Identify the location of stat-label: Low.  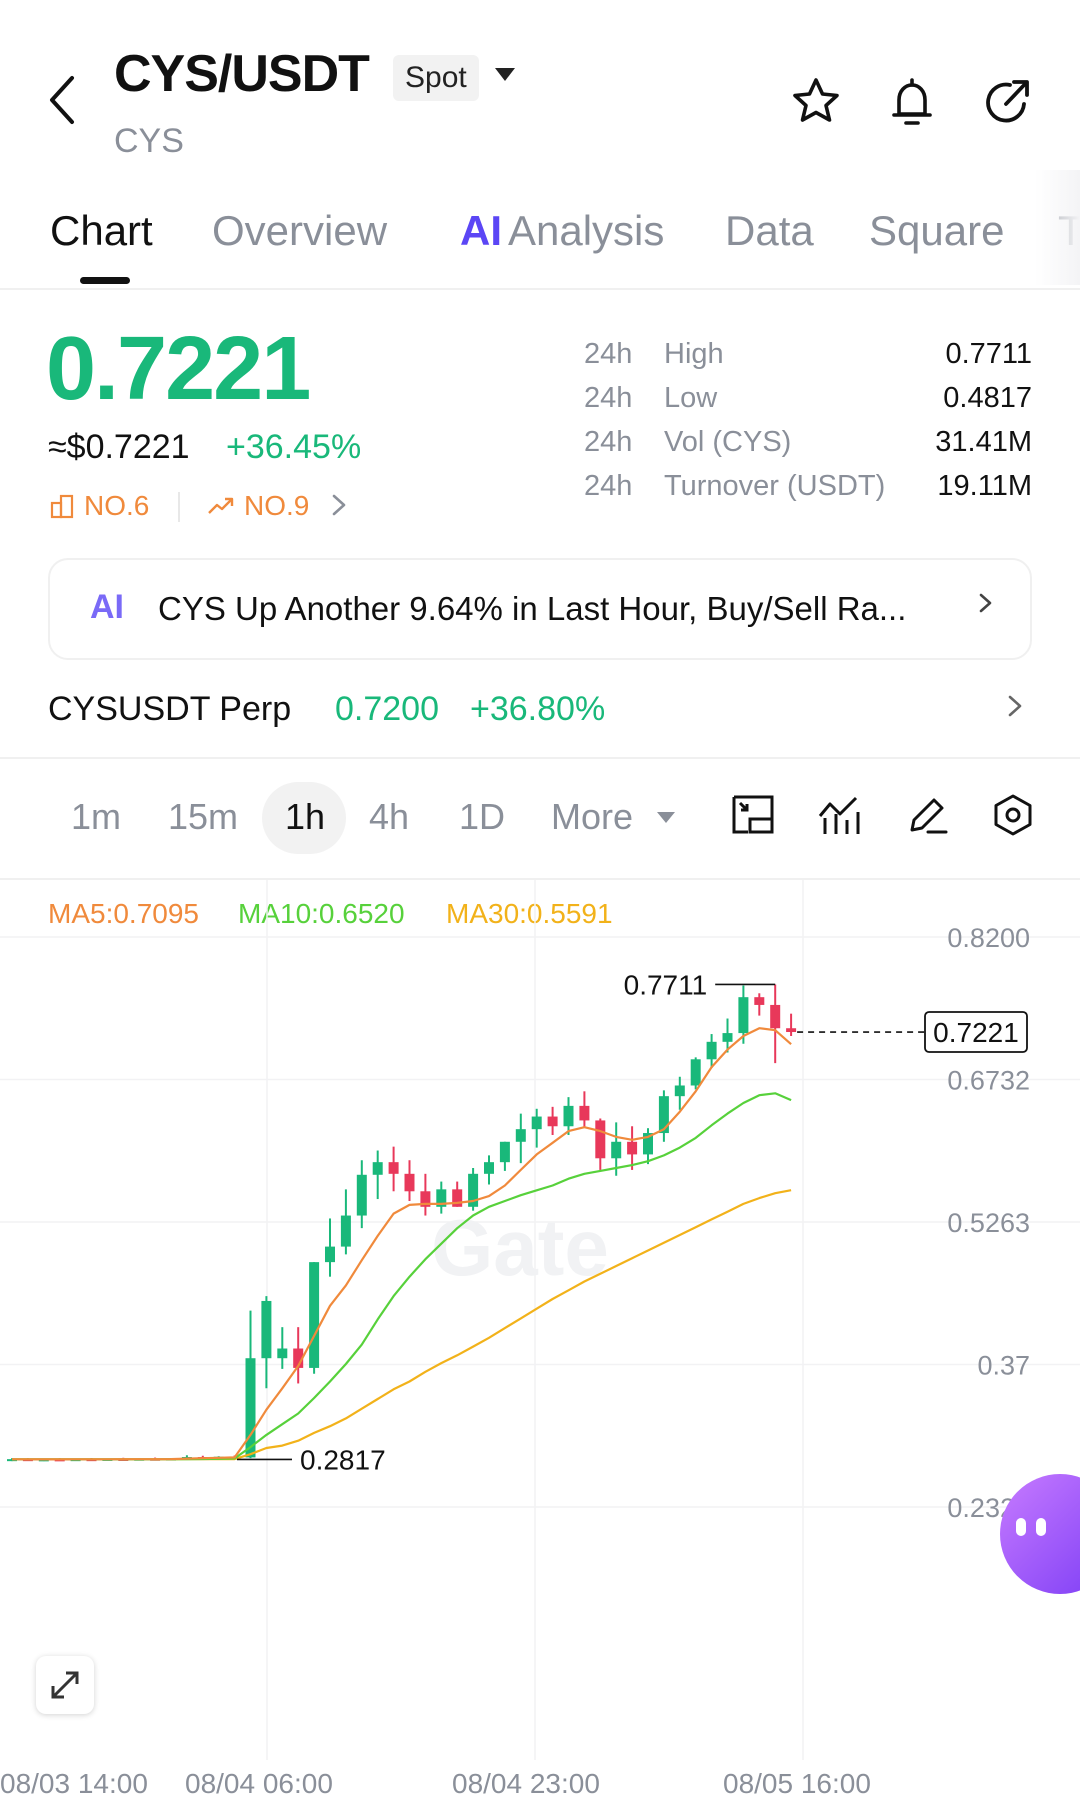
(691, 398).